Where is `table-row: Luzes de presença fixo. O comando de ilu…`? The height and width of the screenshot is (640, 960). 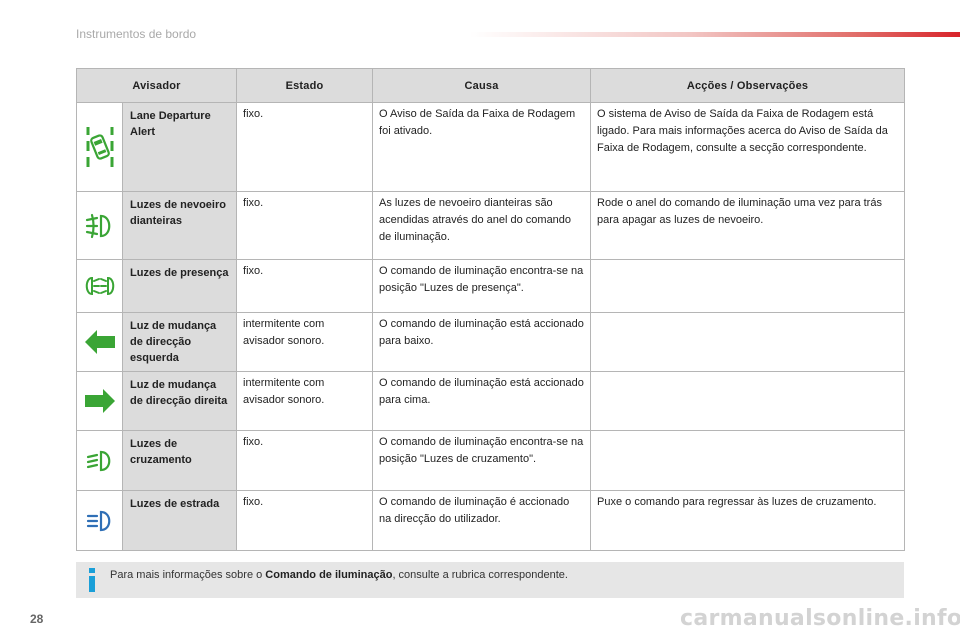 table-row: Luzes de presença fixo. O comando de ilu… is located at coordinates (491, 286).